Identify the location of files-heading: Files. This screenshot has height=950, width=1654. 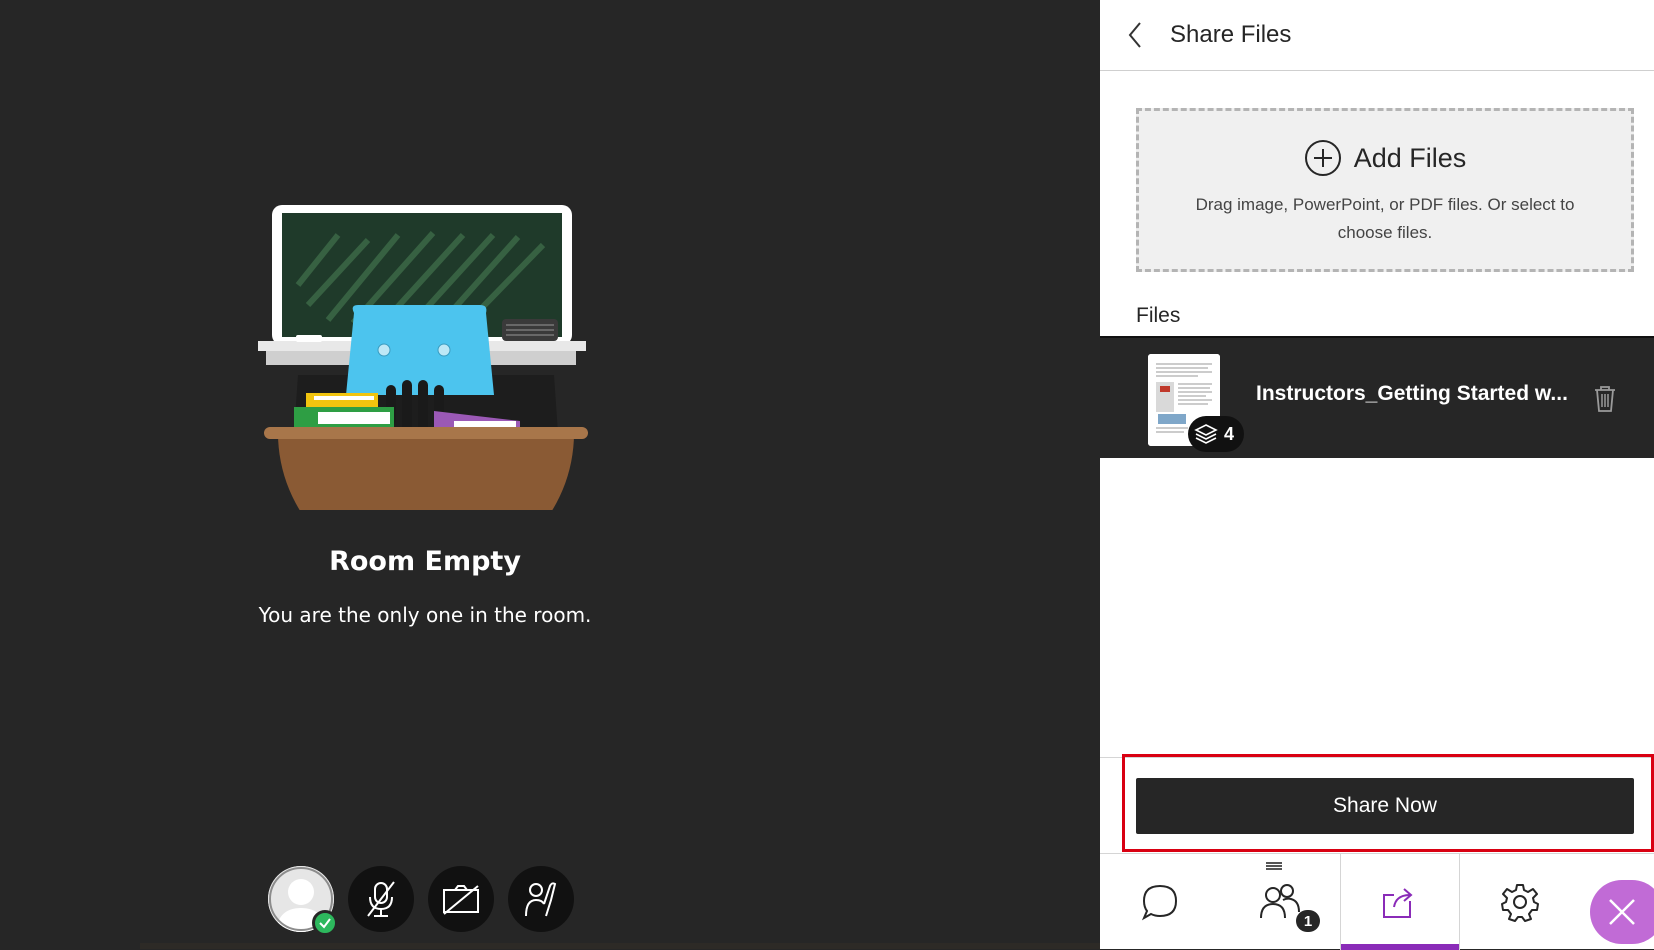
(1158, 315).